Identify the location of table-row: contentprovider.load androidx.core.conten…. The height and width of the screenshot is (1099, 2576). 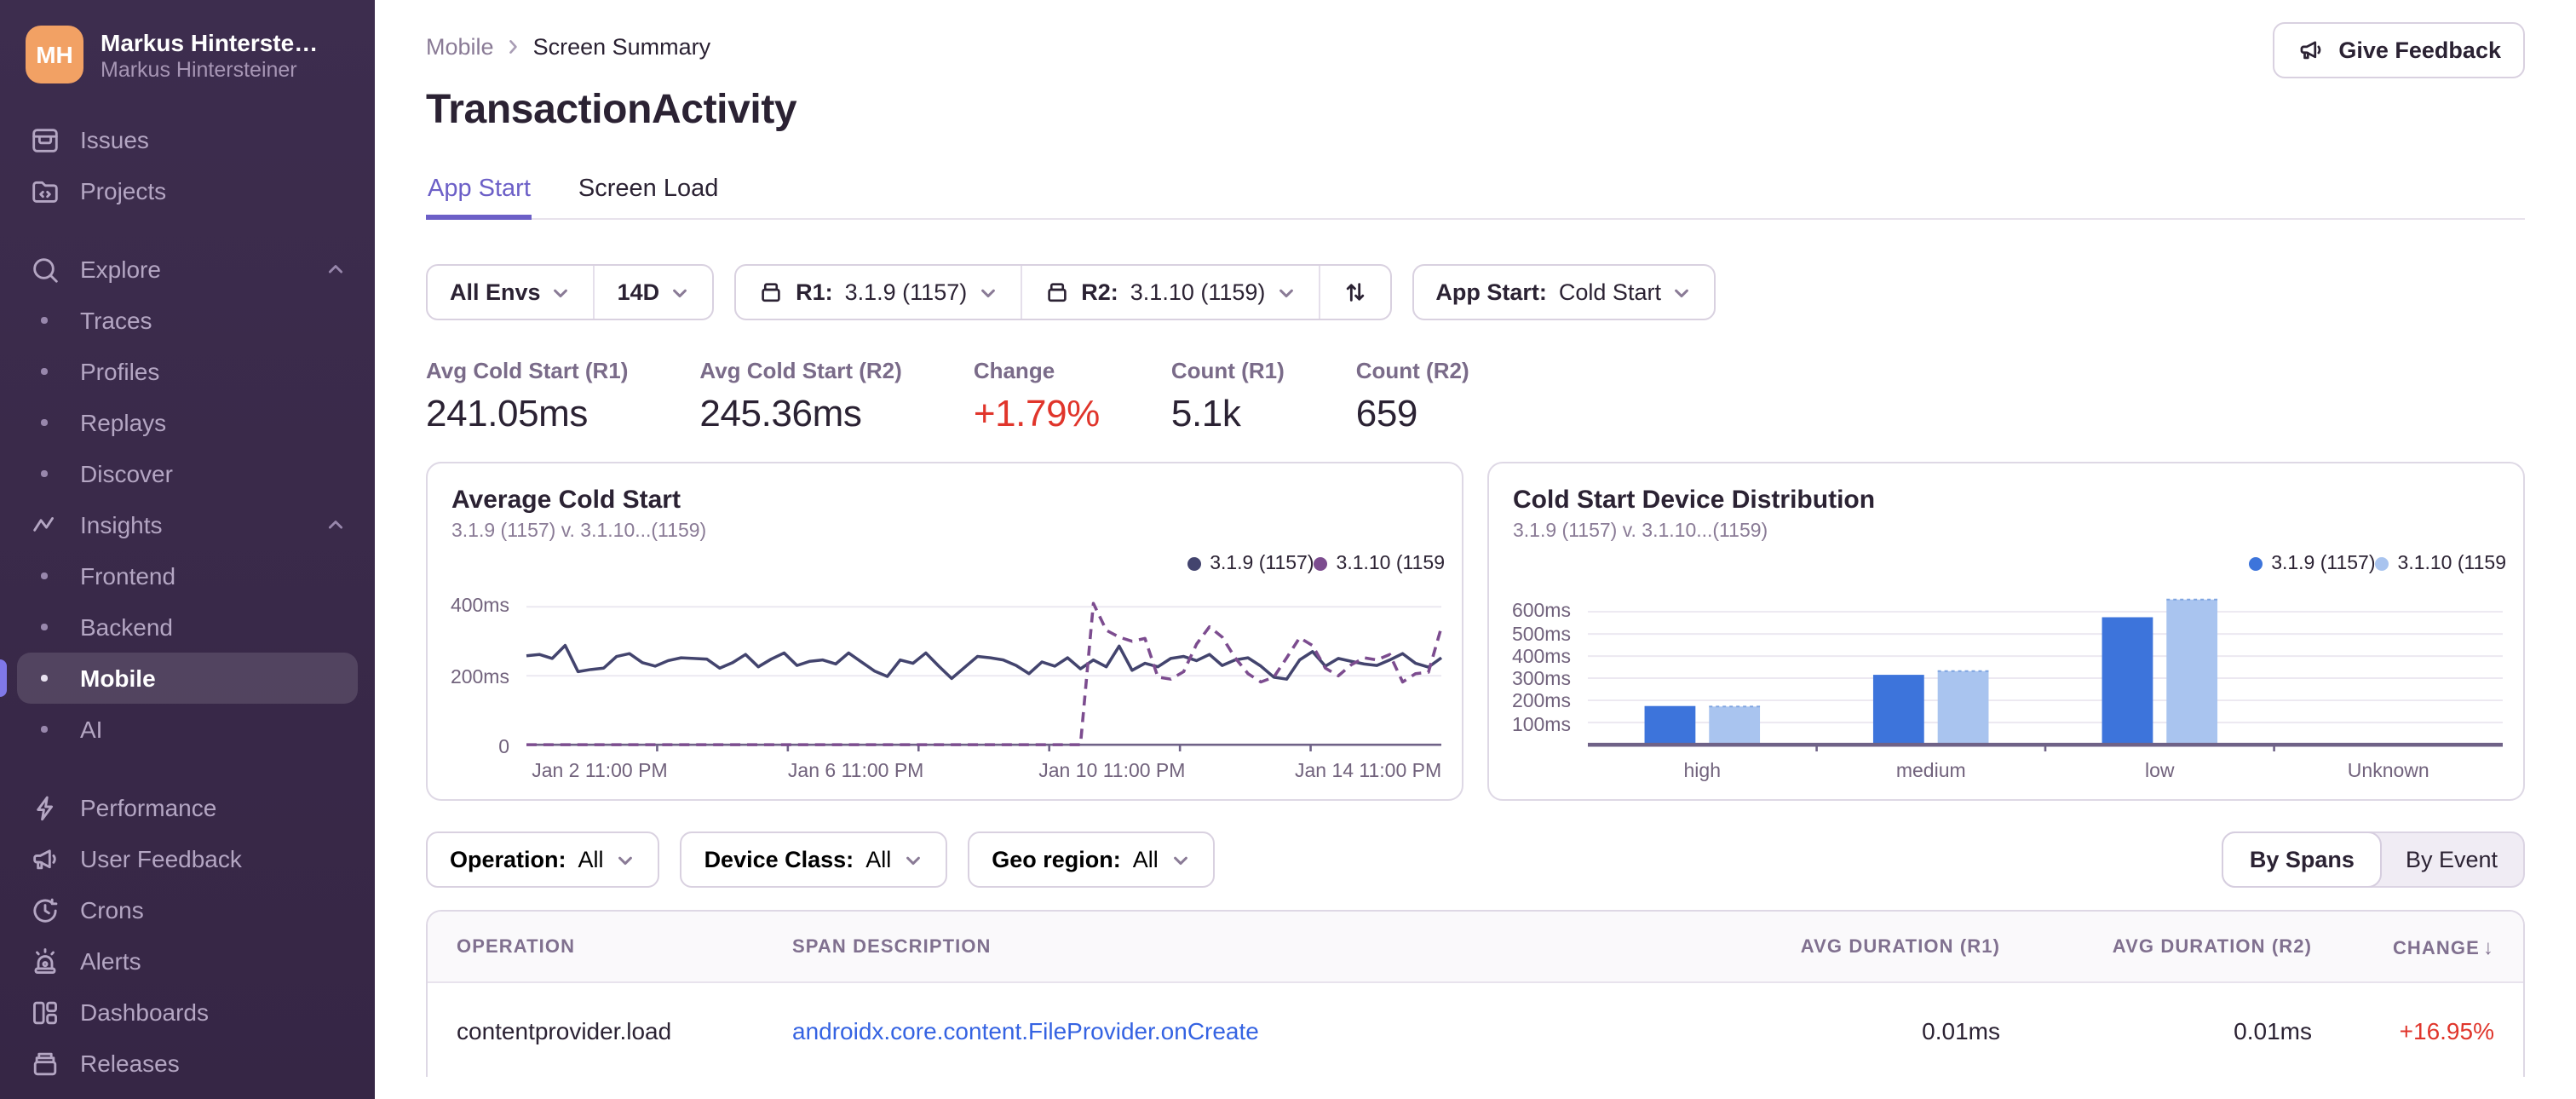
(1475, 1029).